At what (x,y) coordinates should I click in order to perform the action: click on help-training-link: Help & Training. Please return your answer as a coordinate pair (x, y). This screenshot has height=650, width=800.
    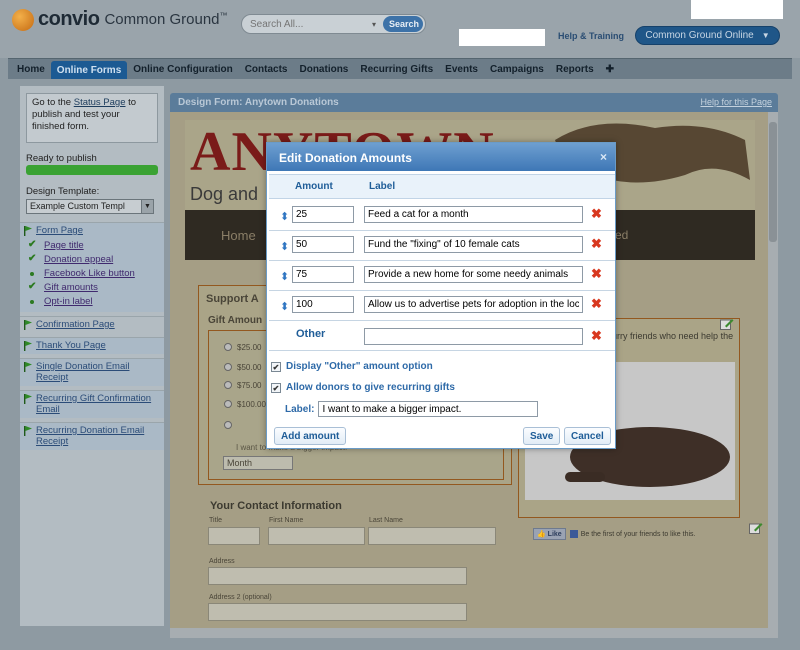
    Looking at the image, I should click on (591, 36).